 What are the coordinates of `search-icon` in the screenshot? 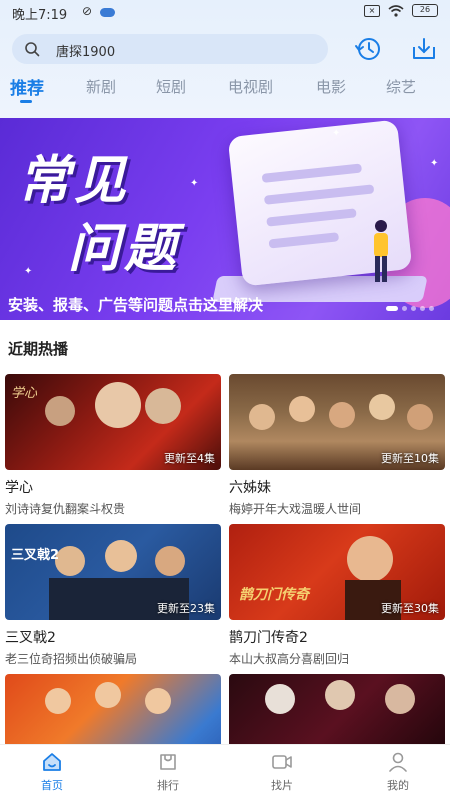 It's located at (32, 49).